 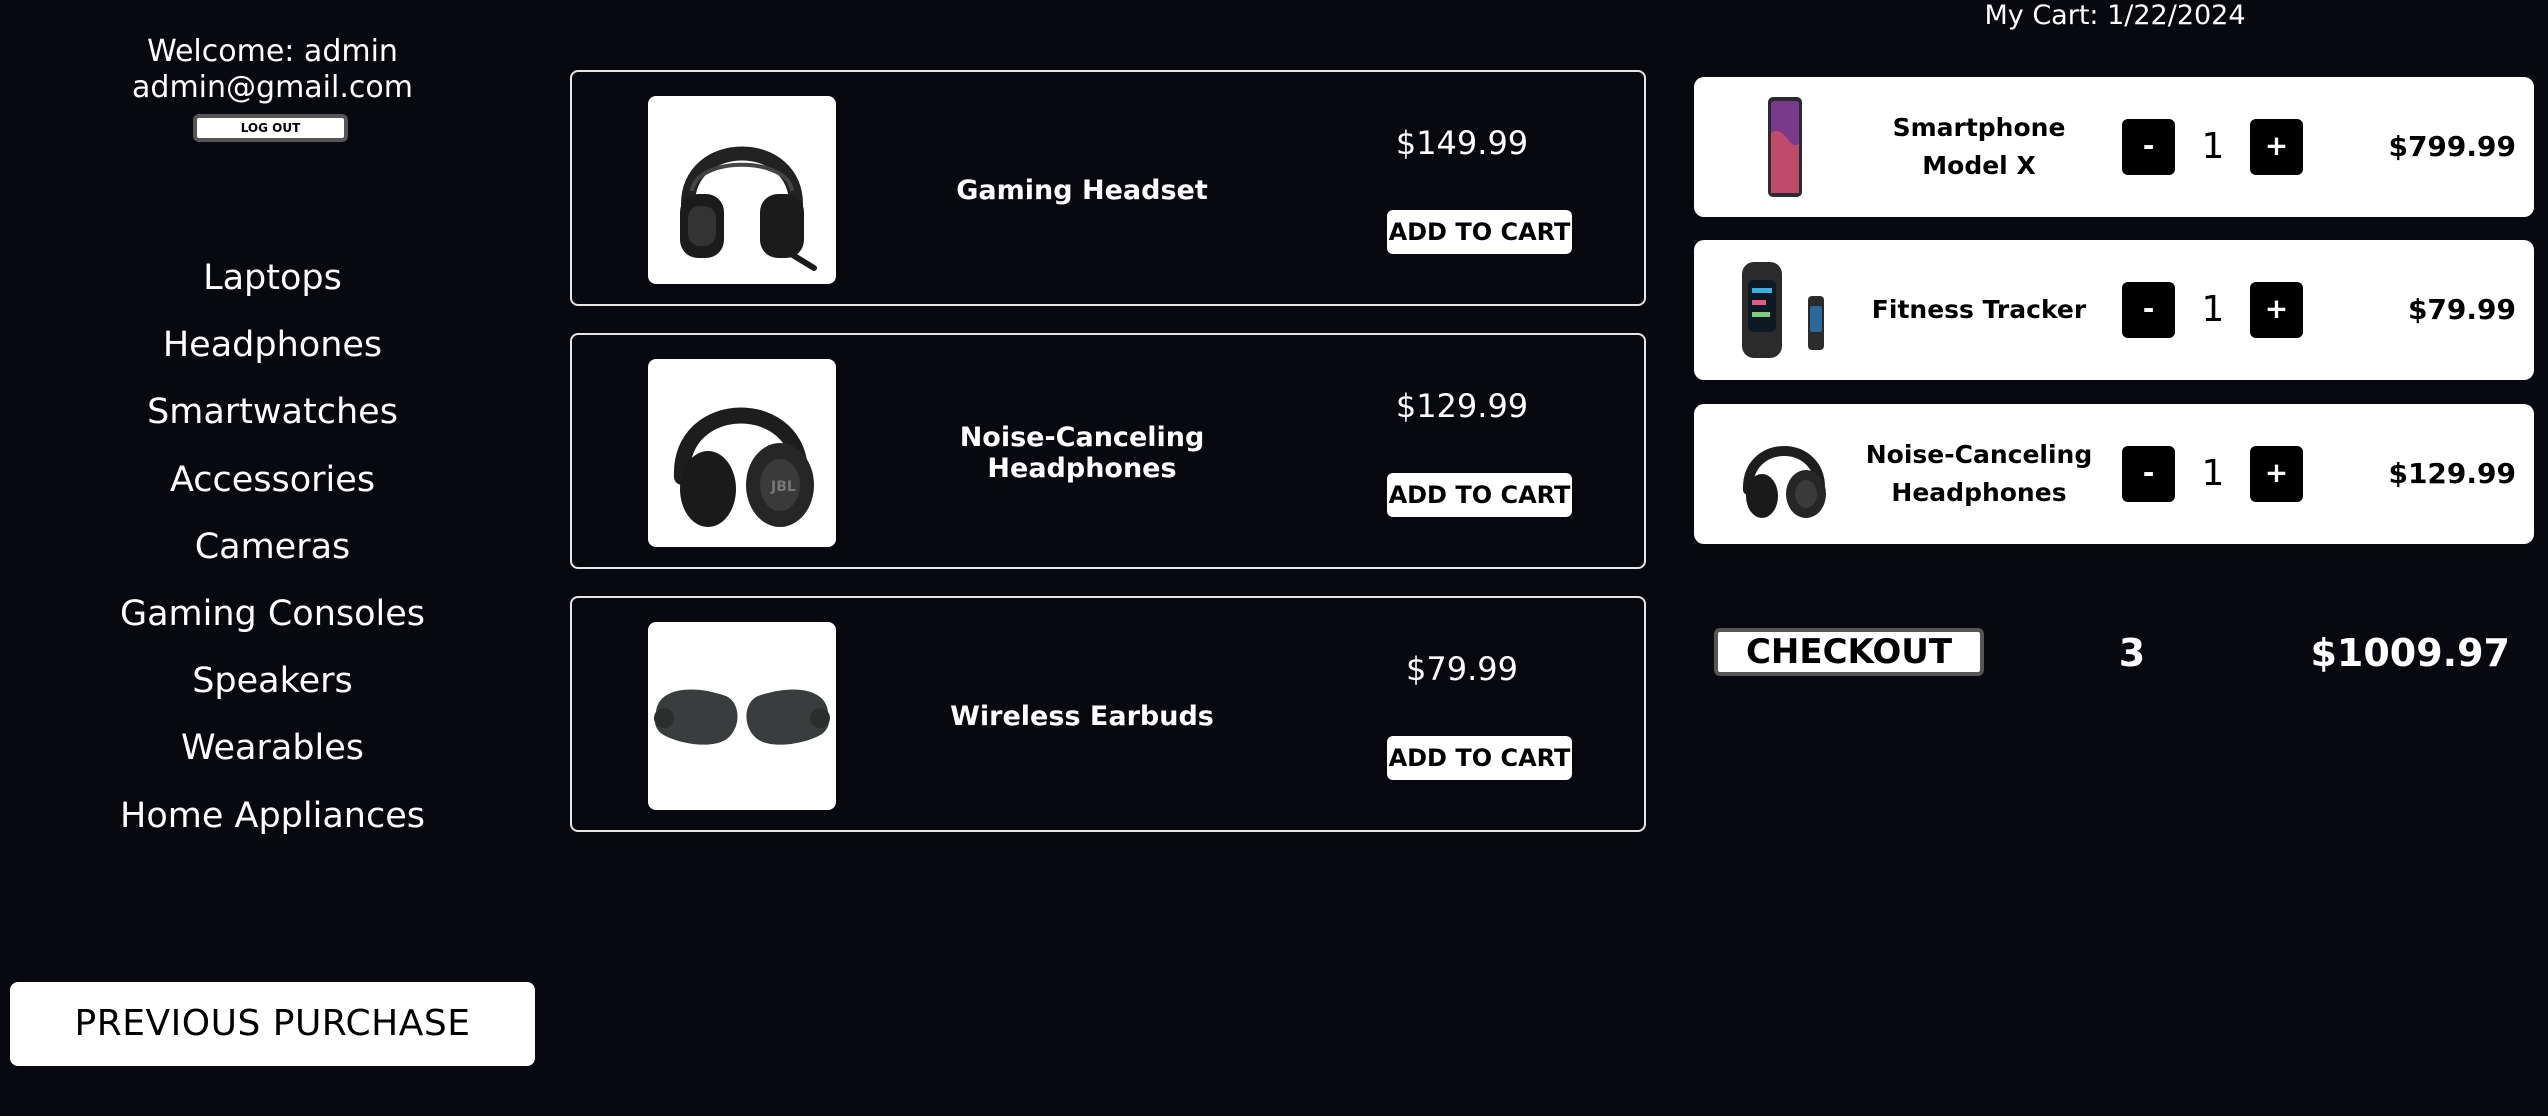 I want to click on fitness-tracker-image, so click(x=1784, y=310).